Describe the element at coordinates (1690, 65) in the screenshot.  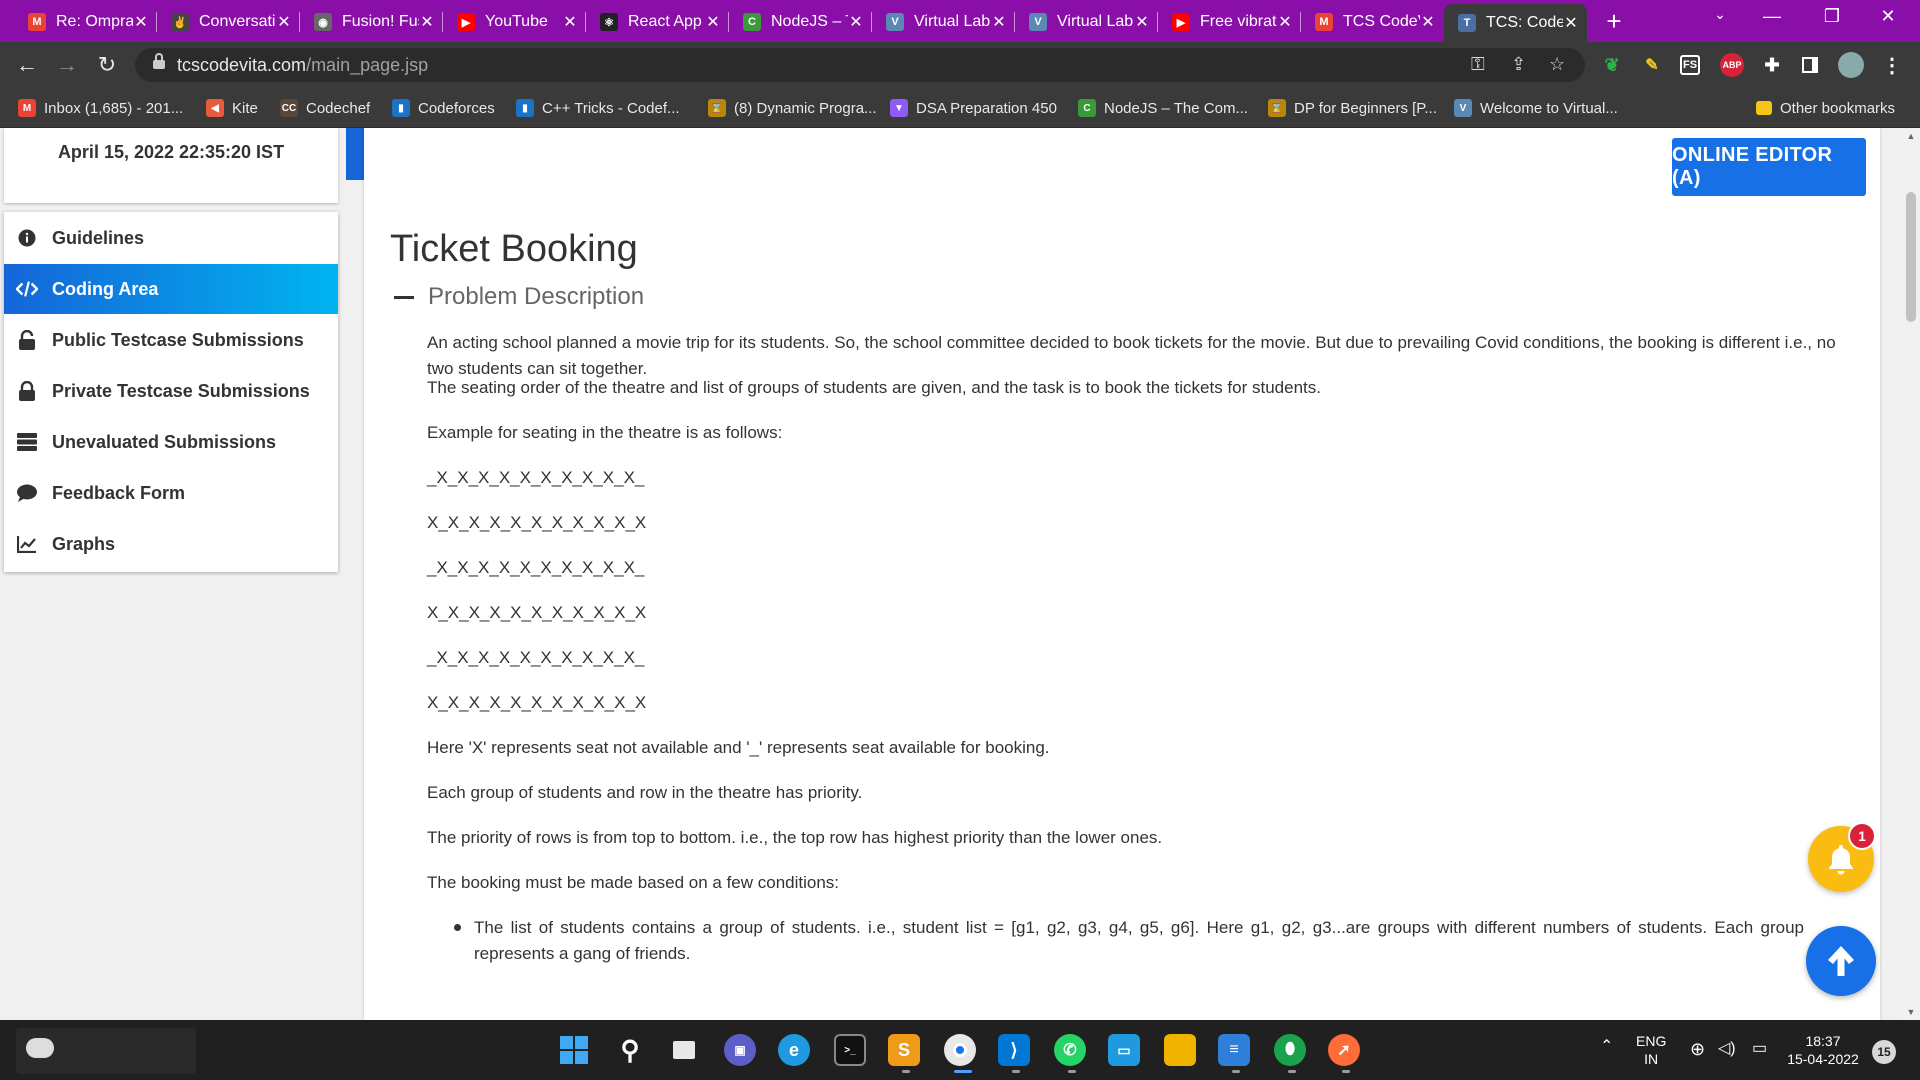
I see `fs-extension-icon: FS` at that location.